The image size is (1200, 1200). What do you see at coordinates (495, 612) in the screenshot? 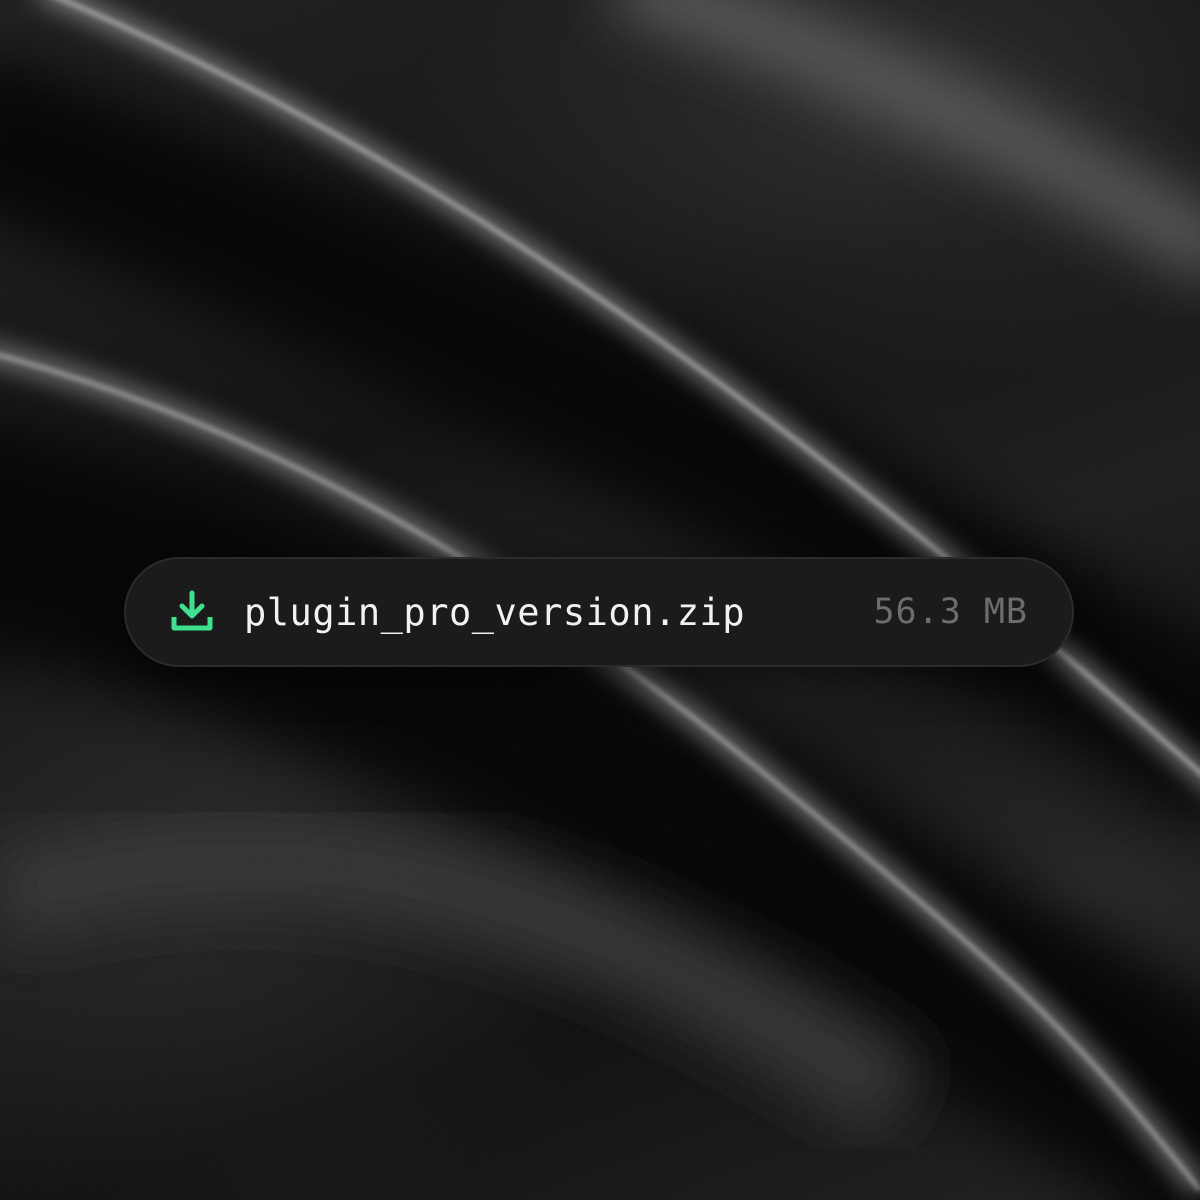
I see `file-name: plugin_pro_version.zip` at bounding box center [495, 612].